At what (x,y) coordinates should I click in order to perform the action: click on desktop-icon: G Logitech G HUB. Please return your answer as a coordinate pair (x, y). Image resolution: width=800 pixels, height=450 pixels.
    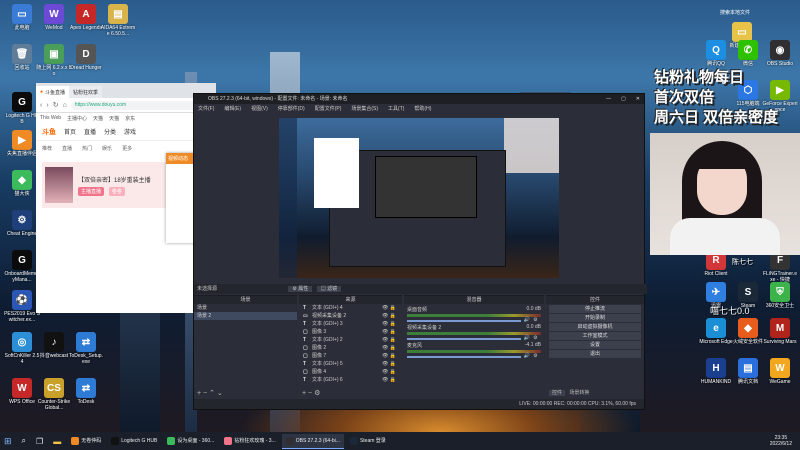
    Looking at the image, I should click on (22, 108).